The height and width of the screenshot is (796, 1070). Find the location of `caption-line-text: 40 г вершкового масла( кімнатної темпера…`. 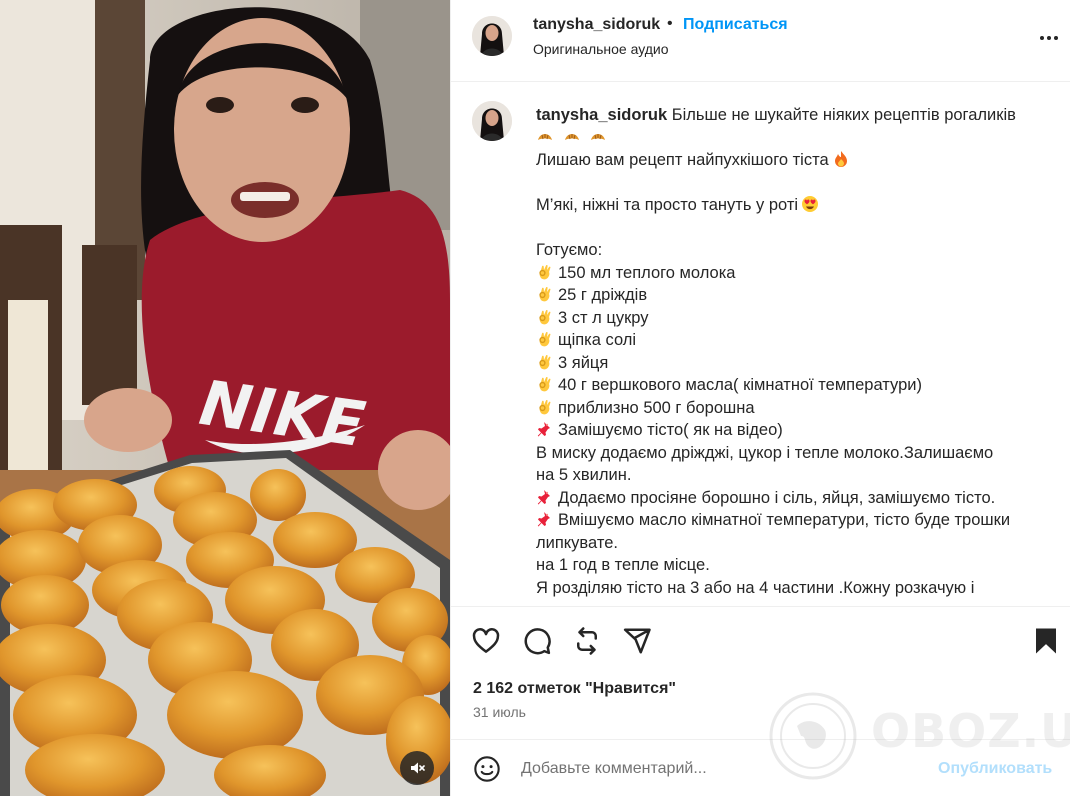

caption-line-text: 40 г вершкового масла( кімнатної темпера… is located at coordinates (740, 385).